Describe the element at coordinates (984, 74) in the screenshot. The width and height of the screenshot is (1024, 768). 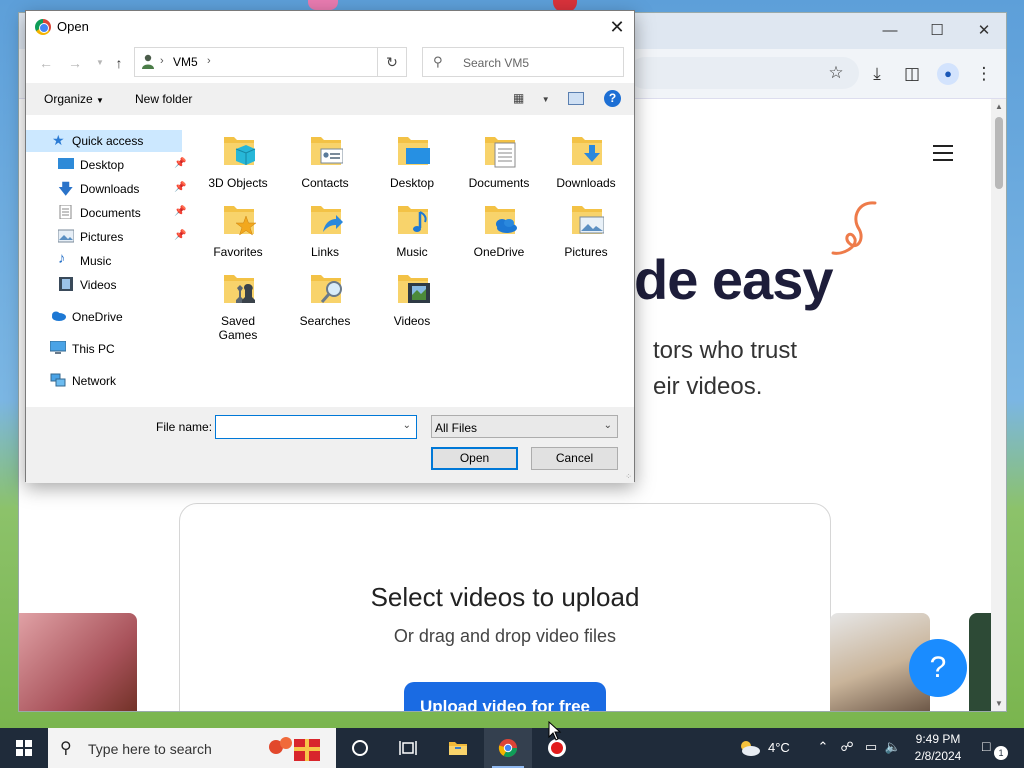
I see `browser-menu-icon: ⋮` at that location.